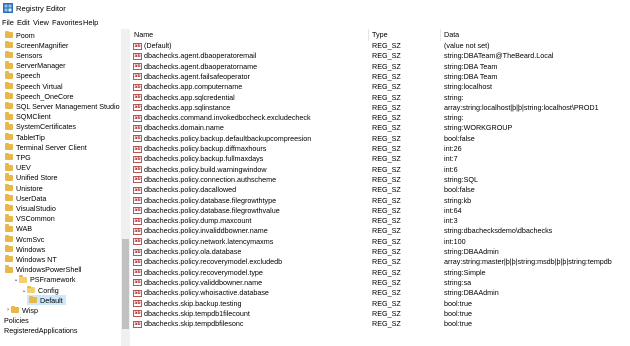  I want to click on value-row: ab (Default) REG_SZ (value not set), so click(380, 46).